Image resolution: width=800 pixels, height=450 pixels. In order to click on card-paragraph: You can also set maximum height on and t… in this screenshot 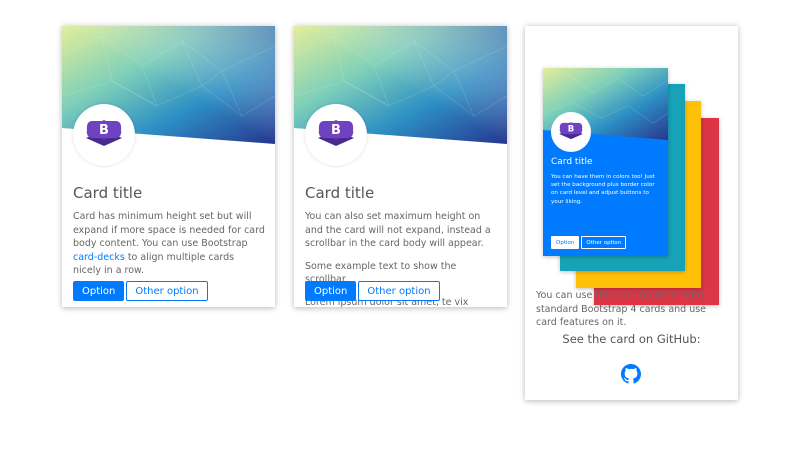, I will do `click(398, 230)`.